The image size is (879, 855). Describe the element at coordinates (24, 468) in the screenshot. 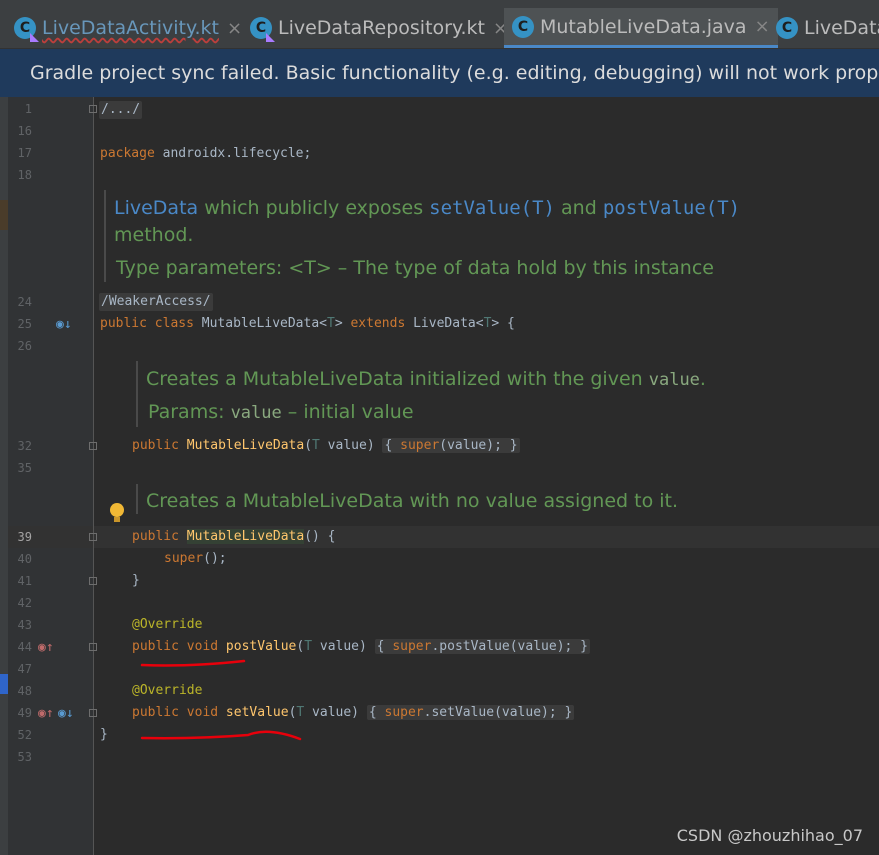

I see `line-number: 35` at that location.